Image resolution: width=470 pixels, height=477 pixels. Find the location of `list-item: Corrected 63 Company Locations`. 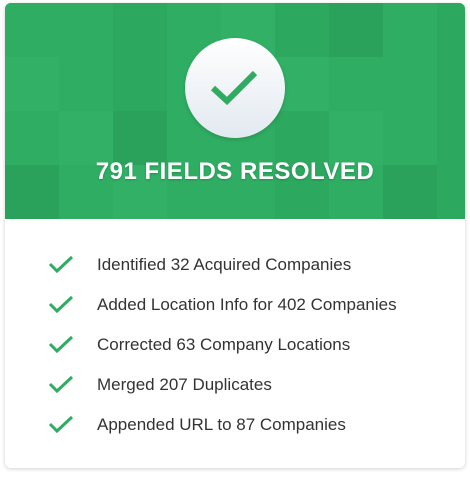

list-item: Corrected 63 Company Locations is located at coordinates (235, 348).